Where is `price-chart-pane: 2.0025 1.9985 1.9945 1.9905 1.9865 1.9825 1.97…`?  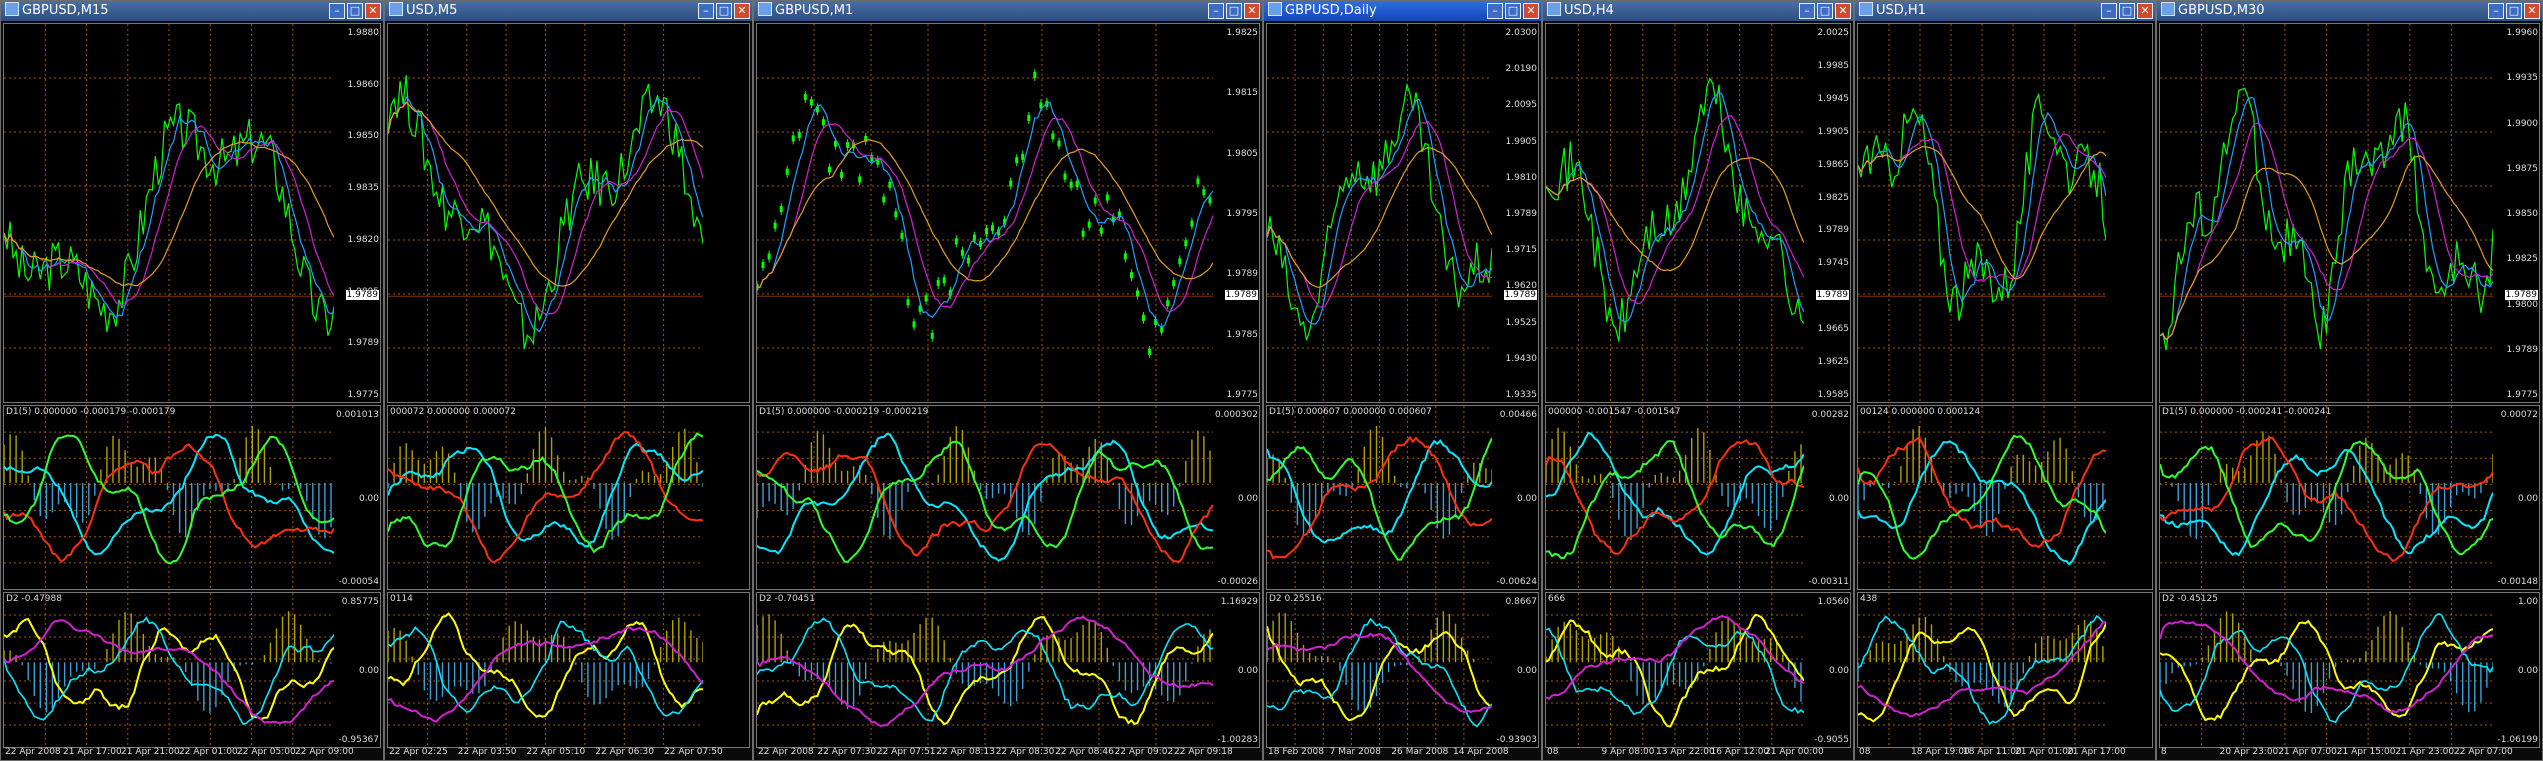 price-chart-pane: 2.0025 1.9985 1.9945 1.9905 1.9865 1.9825 1.97… is located at coordinates (1698, 213).